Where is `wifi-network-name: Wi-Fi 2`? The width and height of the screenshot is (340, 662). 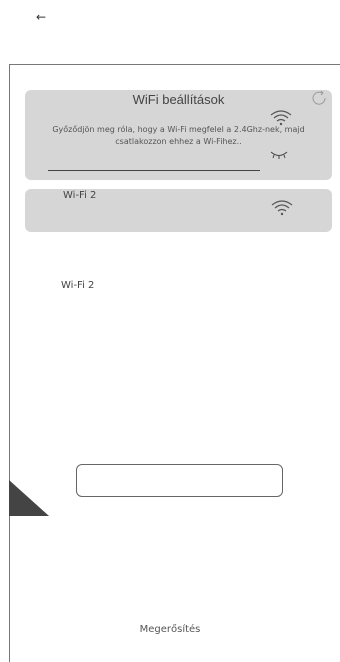 wifi-network-name: Wi-Fi 2 is located at coordinates (80, 195).